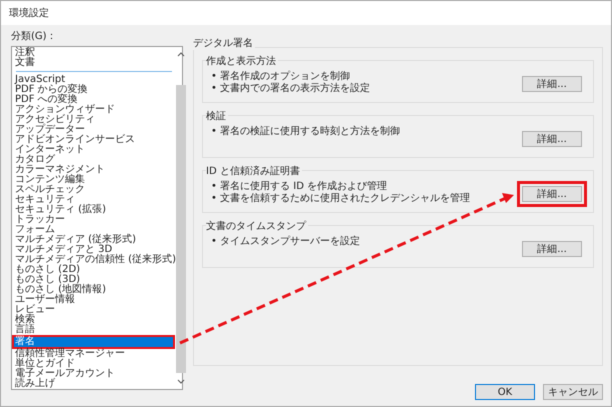 This screenshot has width=612, height=407. What do you see at coordinates (95, 354) in the screenshot?
I see `category-item: 信頼性管理マネージャー` at bounding box center [95, 354].